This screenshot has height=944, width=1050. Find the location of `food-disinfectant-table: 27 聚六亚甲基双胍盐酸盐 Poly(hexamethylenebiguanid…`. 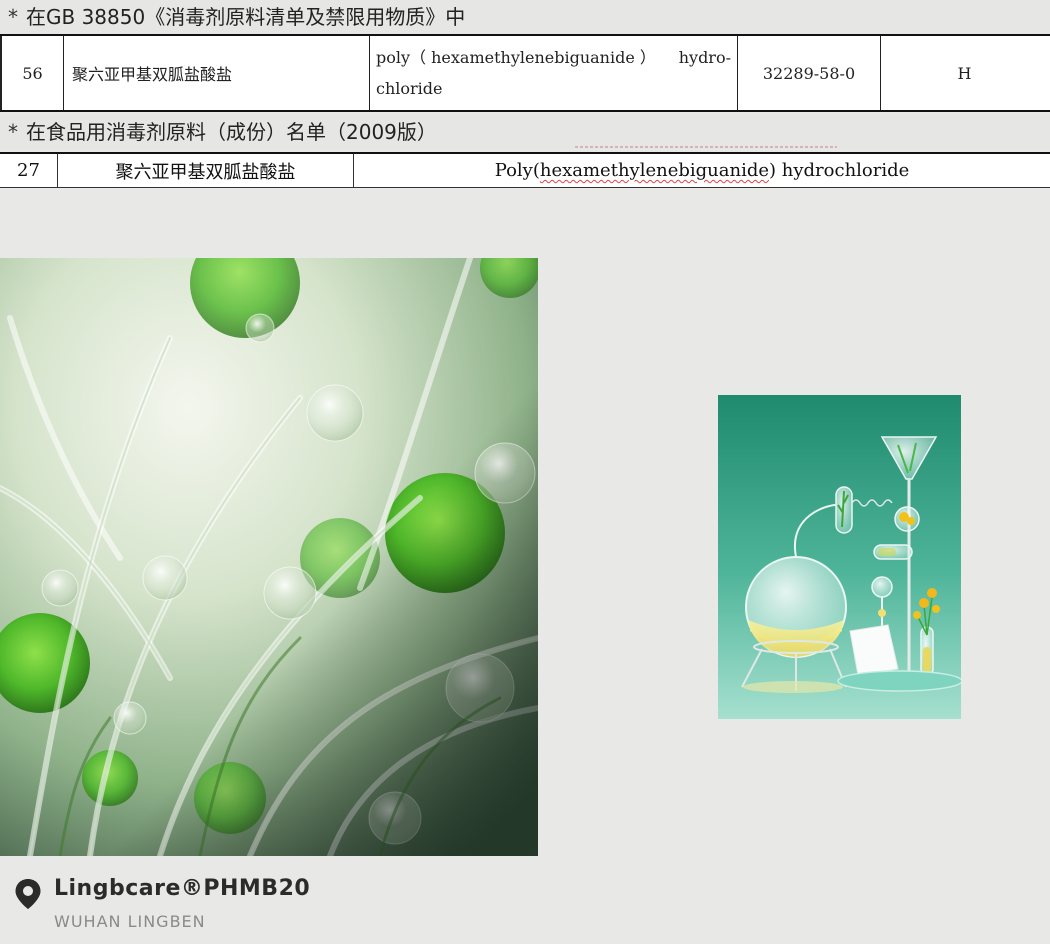

food-disinfectant-table: 27 聚六亚甲基双胍盐酸盐 Poly(hexamethylenebiguanid… is located at coordinates (525, 170).